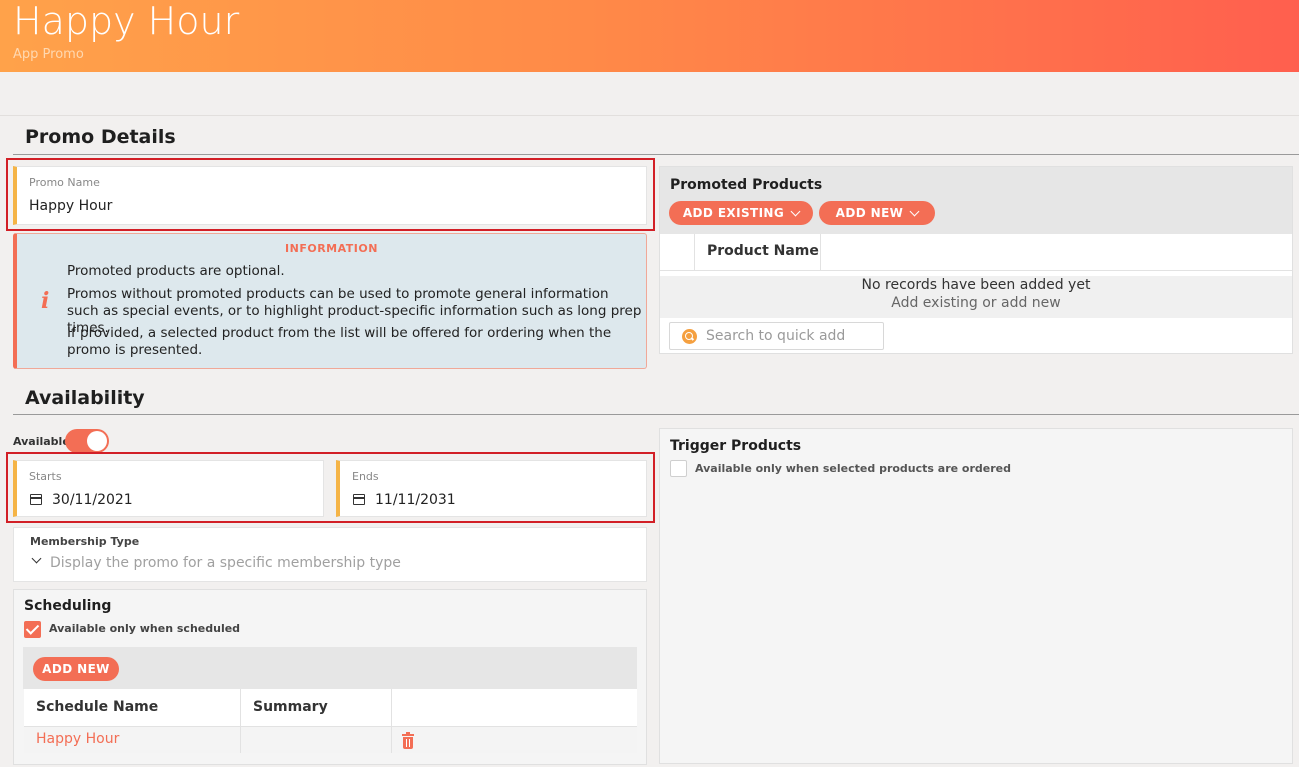 The image size is (1299, 767). What do you see at coordinates (92, 500) in the screenshot?
I see `starts-value: 30/11/2021` at bounding box center [92, 500].